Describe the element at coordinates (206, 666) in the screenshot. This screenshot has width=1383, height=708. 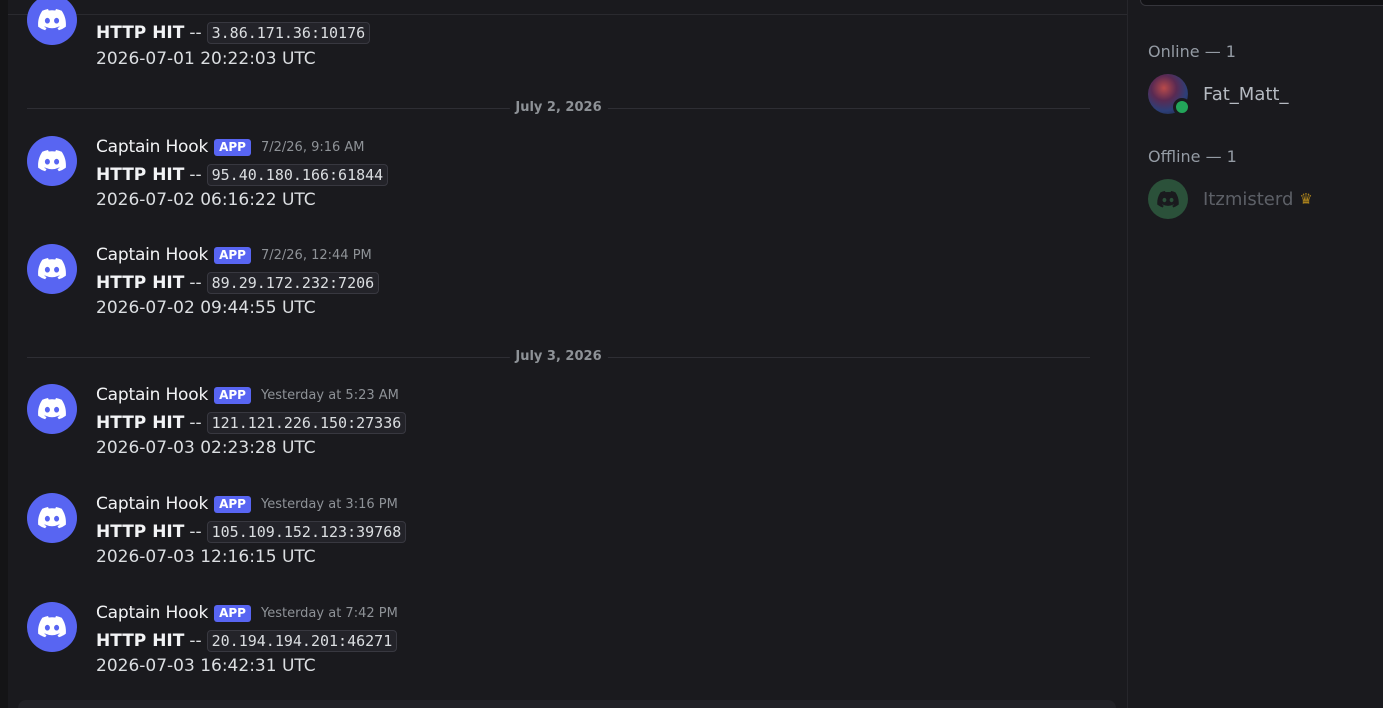
I see `message-datetime: 2026-07-03 16:42:31 UTC` at that location.